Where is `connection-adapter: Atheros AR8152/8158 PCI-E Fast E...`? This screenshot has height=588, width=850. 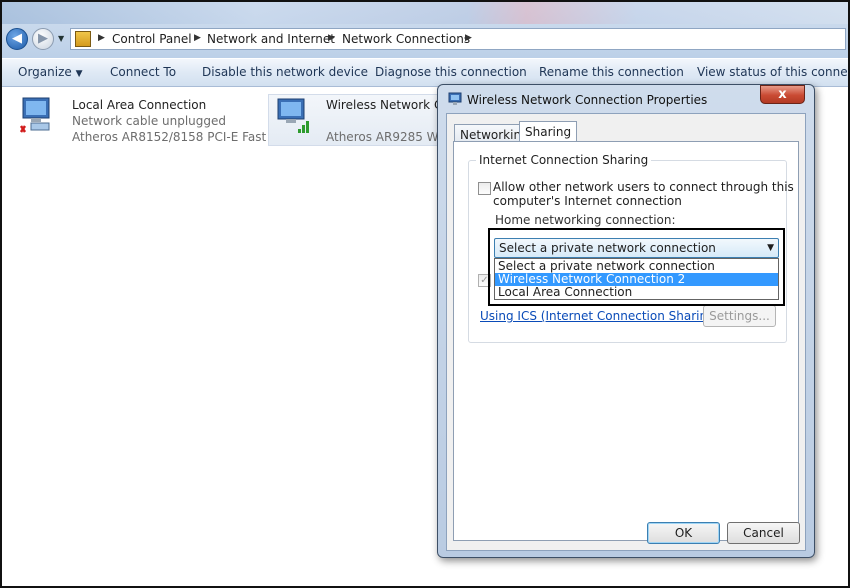 connection-adapter: Atheros AR8152/8158 PCI-E Fast E... is located at coordinates (181, 137).